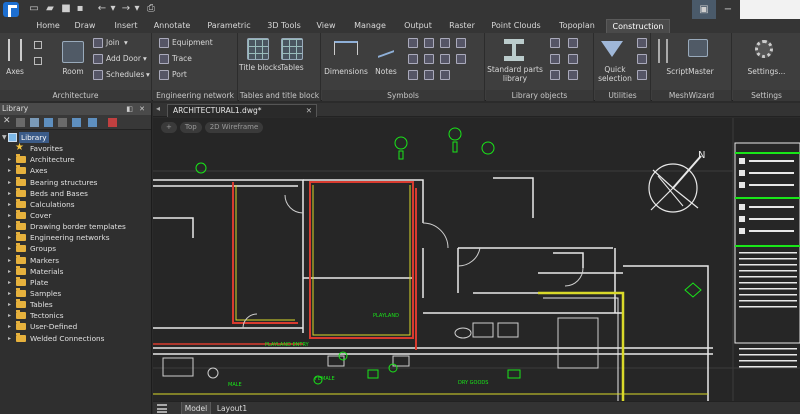 Image resolution: width=800 pixels, height=414 pixels. What do you see at coordinates (75, 282) in the screenshot?
I see `tree-item: ▸ Plate` at bounding box center [75, 282].